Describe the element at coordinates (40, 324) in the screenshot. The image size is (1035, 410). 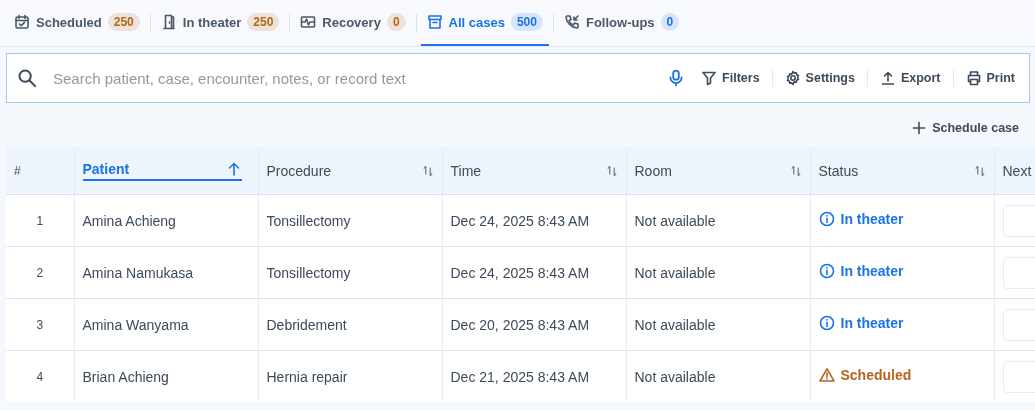
I see `row-number: 3` at that location.